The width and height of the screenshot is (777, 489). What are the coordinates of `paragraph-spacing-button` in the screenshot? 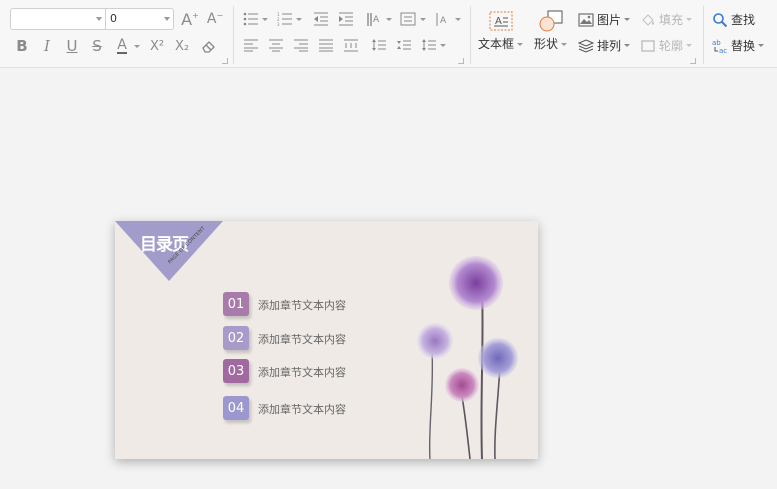 It's located at (404, 45).